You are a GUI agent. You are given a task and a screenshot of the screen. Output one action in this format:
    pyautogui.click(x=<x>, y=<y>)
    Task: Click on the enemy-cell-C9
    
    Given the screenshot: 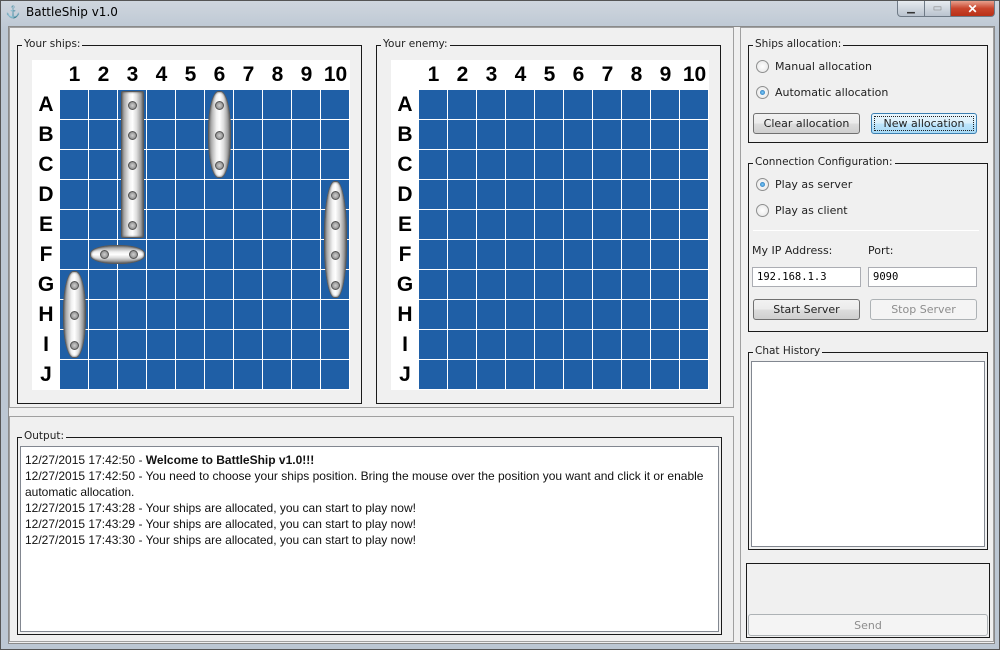 What is the action you would take?
    pyautogui.click(x=665, y=164)
    